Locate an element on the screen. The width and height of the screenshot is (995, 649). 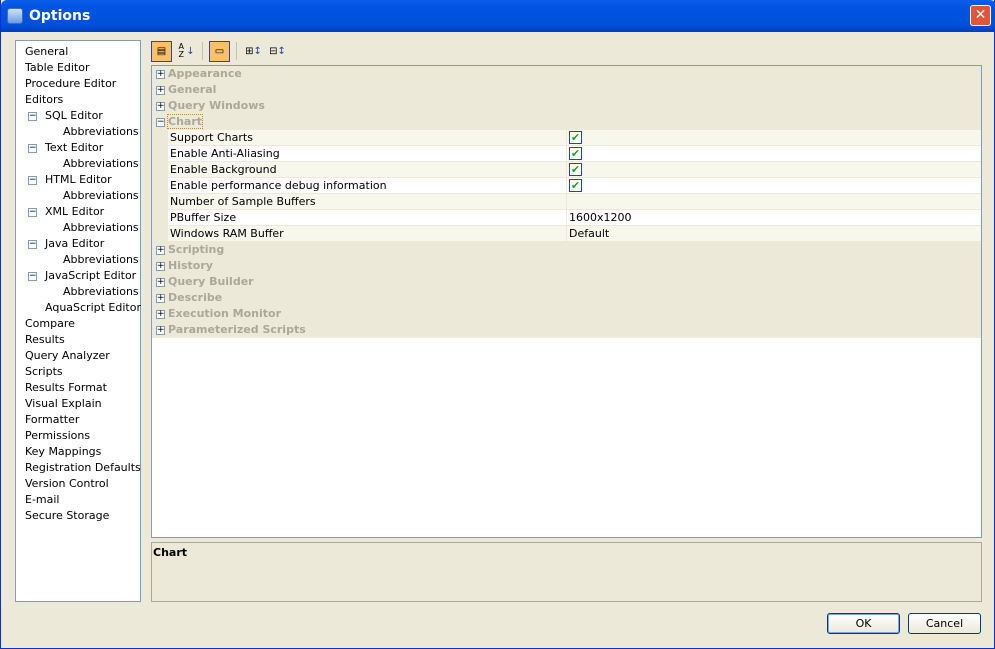
tree-item-label: E-mail is located at coordinates (42, 499).